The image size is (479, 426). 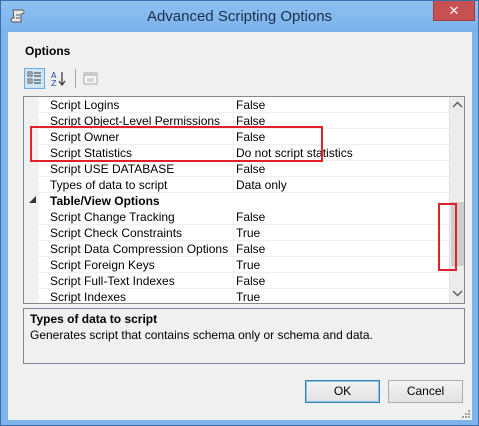 What do you see at coordinates (425, 391) in the screenshot?
I see `cancel-button: Cancel` at bounding box center [425, 391].